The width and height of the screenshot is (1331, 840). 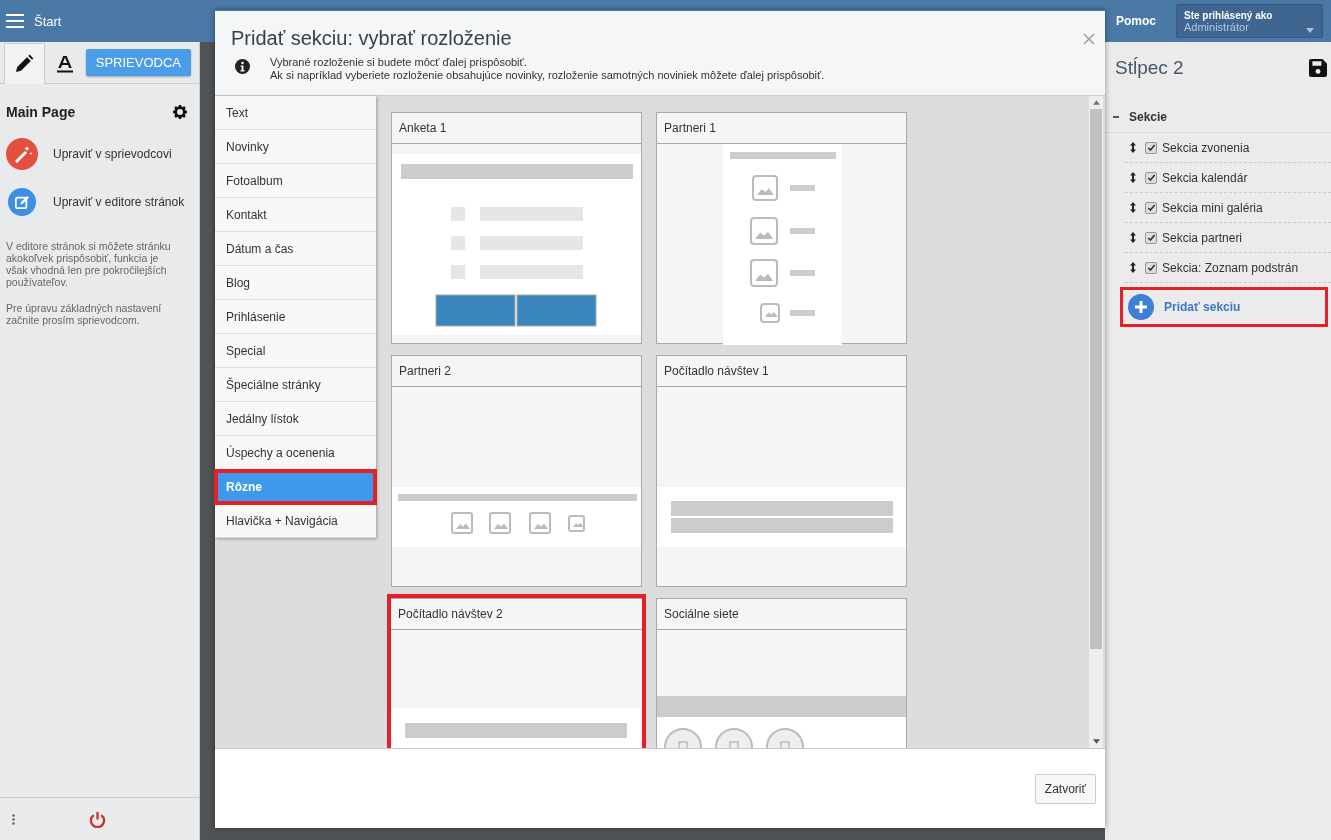 I want to click on category-item: Blog, so click(x=295, y=283).